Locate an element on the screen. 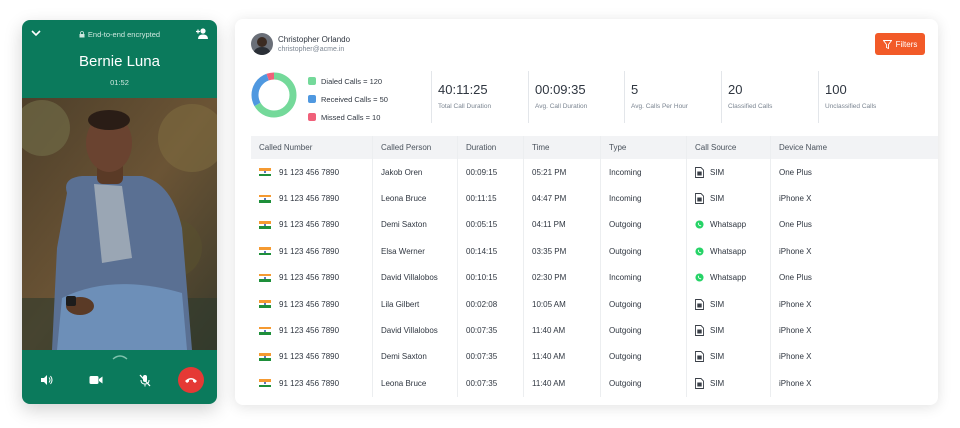 This screenshot has height=428, width=960. stat-value: 20 is located at coordinates (735, 89).